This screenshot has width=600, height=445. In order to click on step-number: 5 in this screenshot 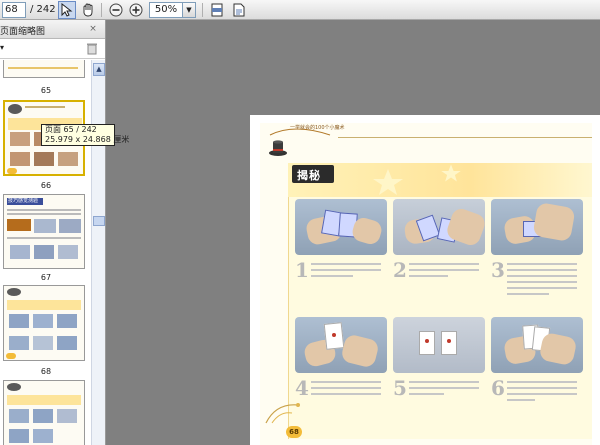, I will do `click(400, 388)`.